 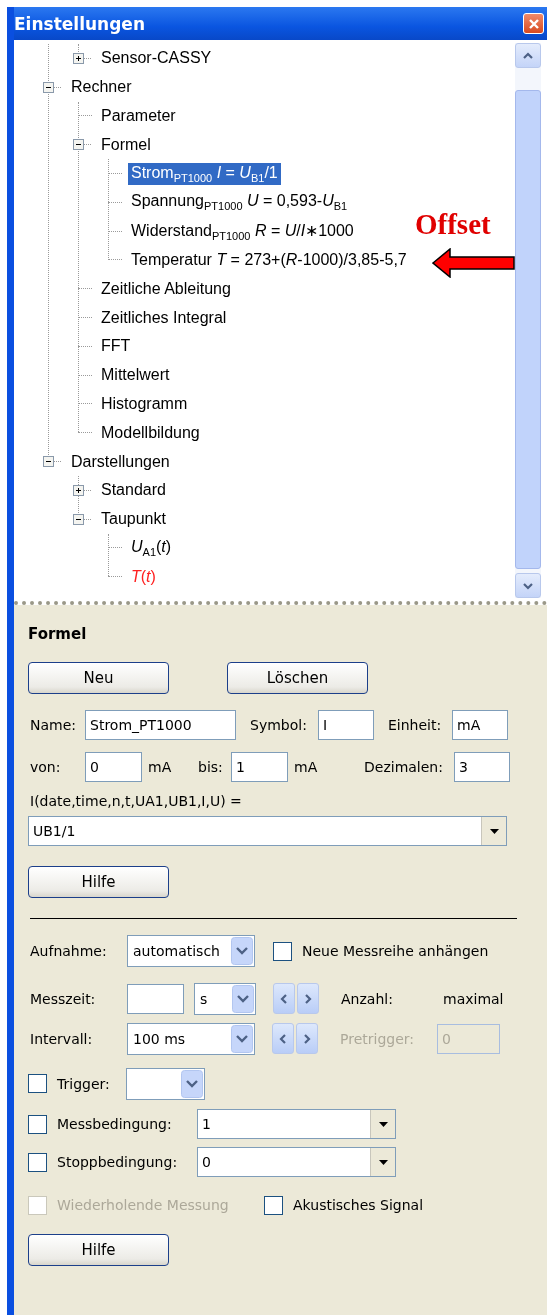 I want to click on new-button: Neu, so click(x=98, y=678).